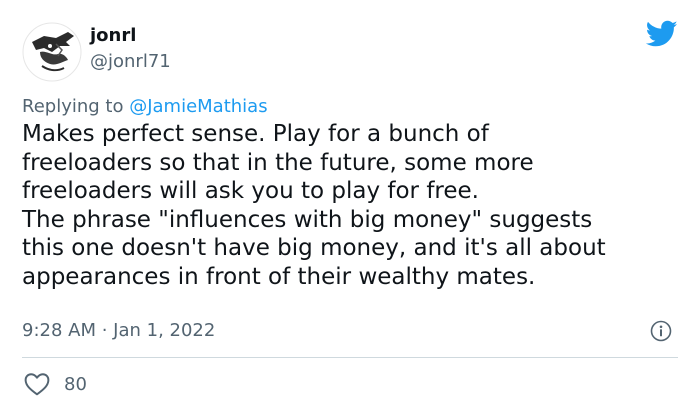 Image resolution: width=700 pixels, height=410 pixels. What do you see at coordinates (75, 384) in the screenshot?
I see `like-count: 80` at bounding box center [75, 384].